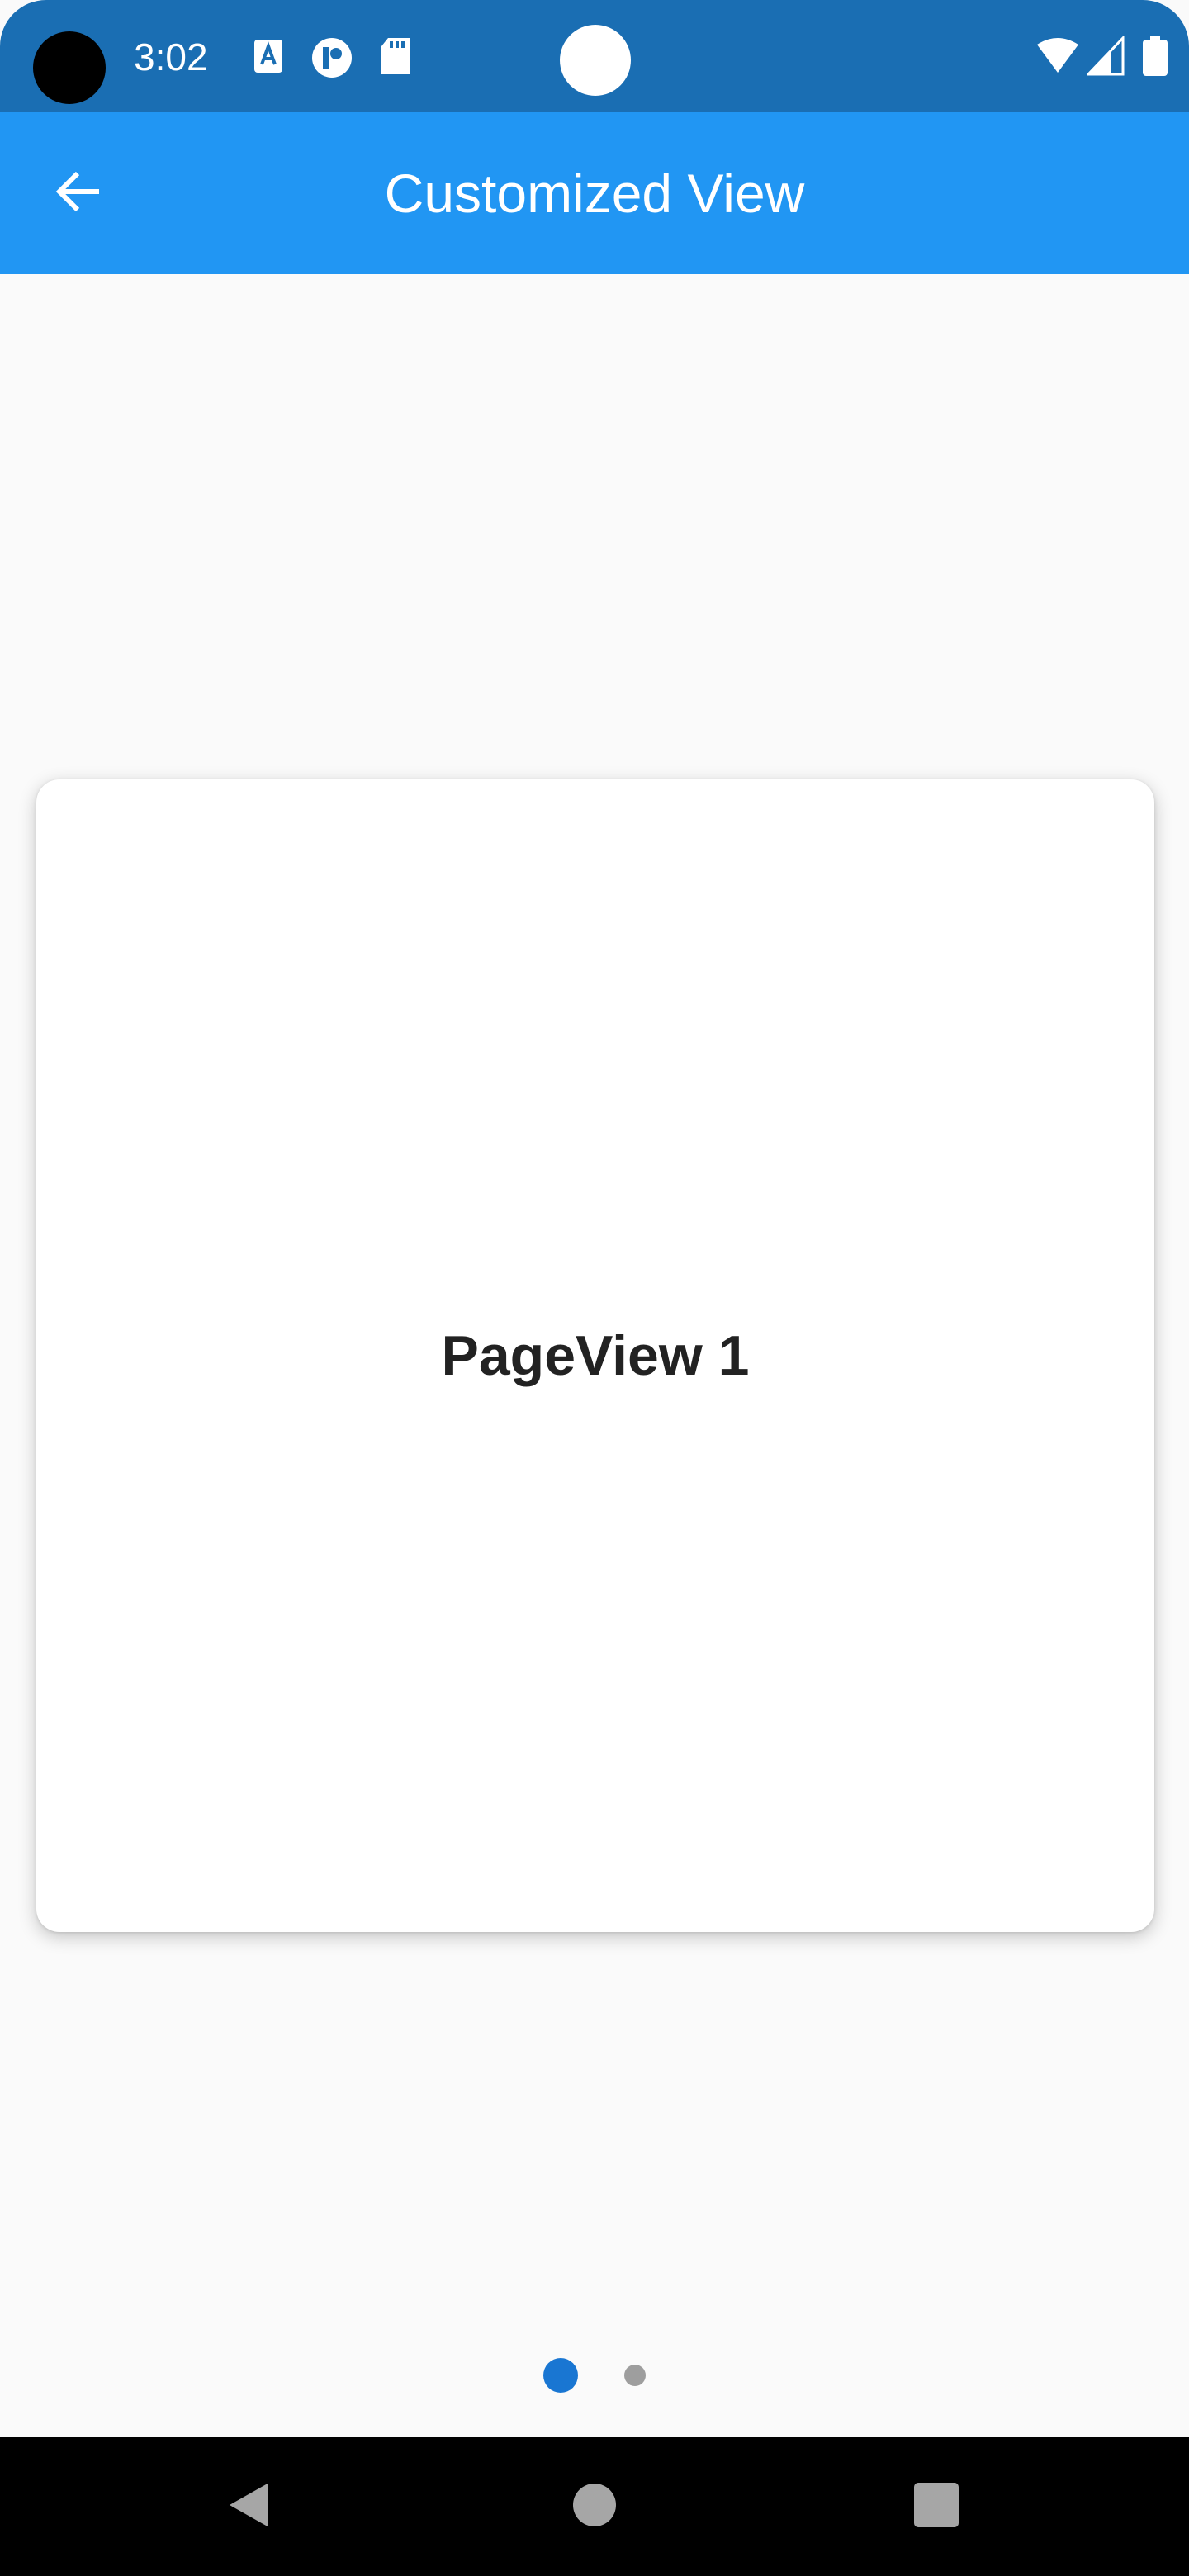  Describe the element at coordinates (1105, 55) in the screenshot. I see `cellular-signal-icon` at that location.